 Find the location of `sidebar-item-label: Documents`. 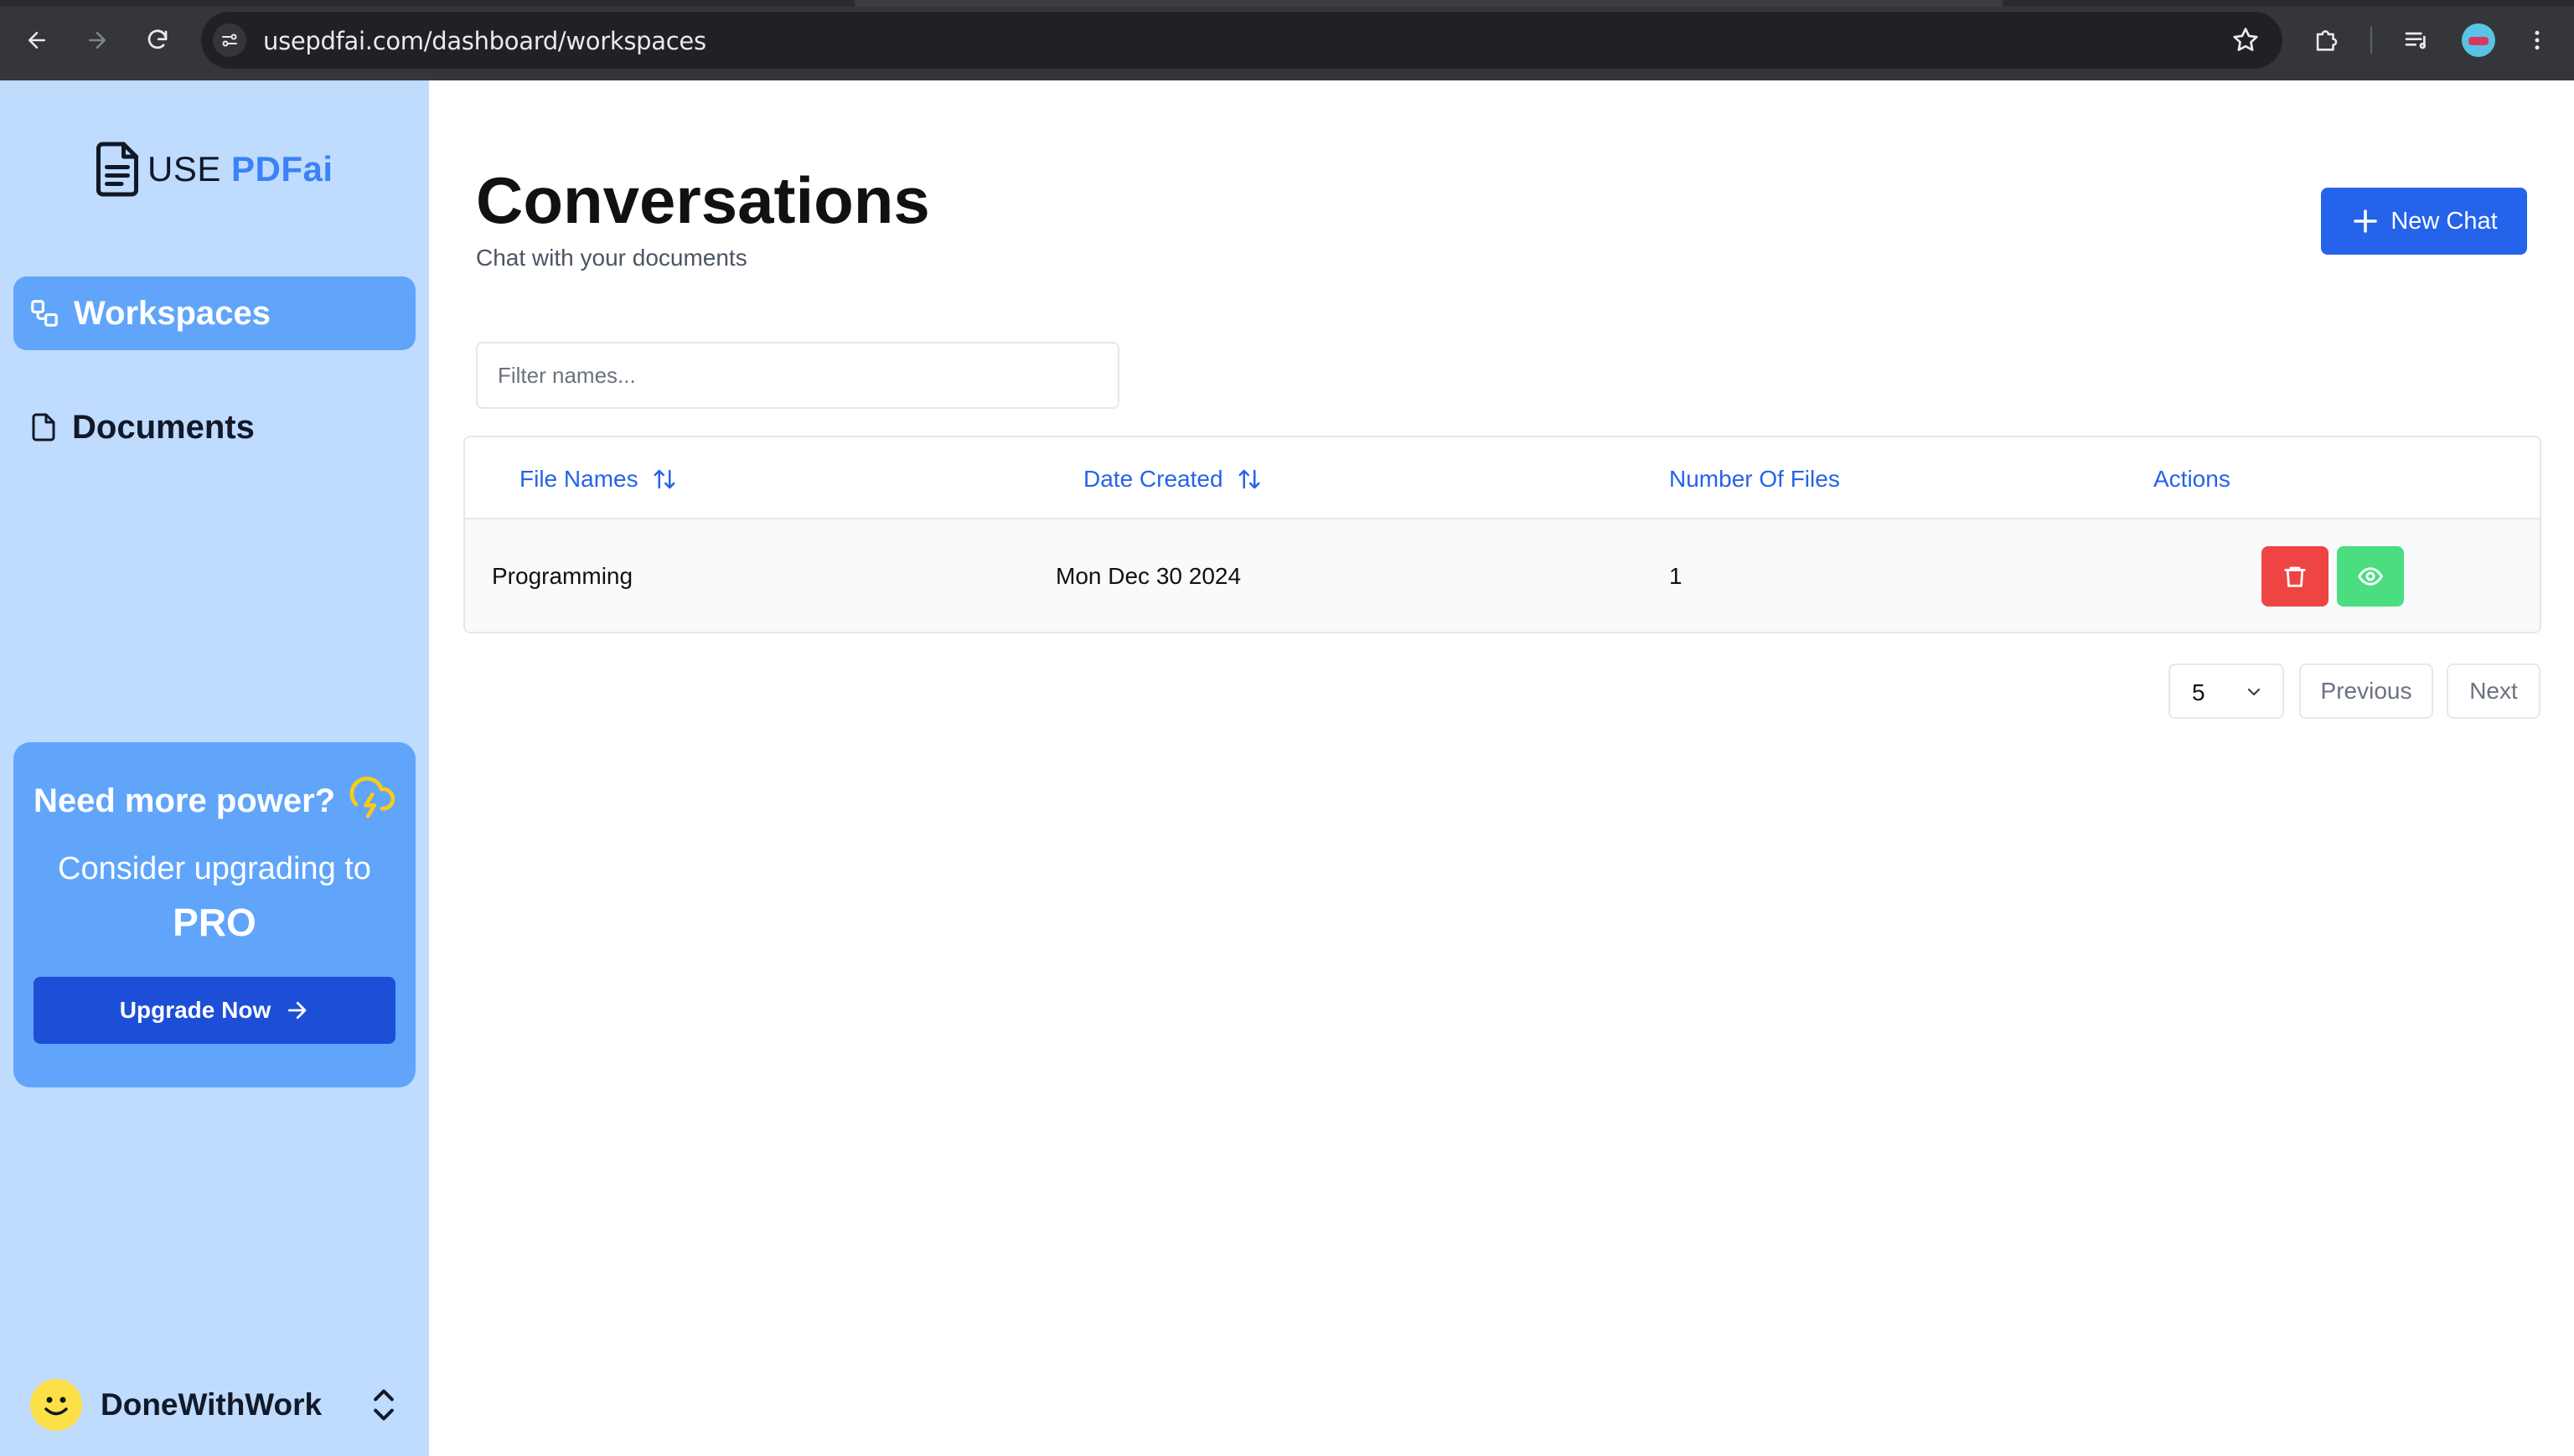

sidebar-item-label: Documents is located at coordinates (163, 427).